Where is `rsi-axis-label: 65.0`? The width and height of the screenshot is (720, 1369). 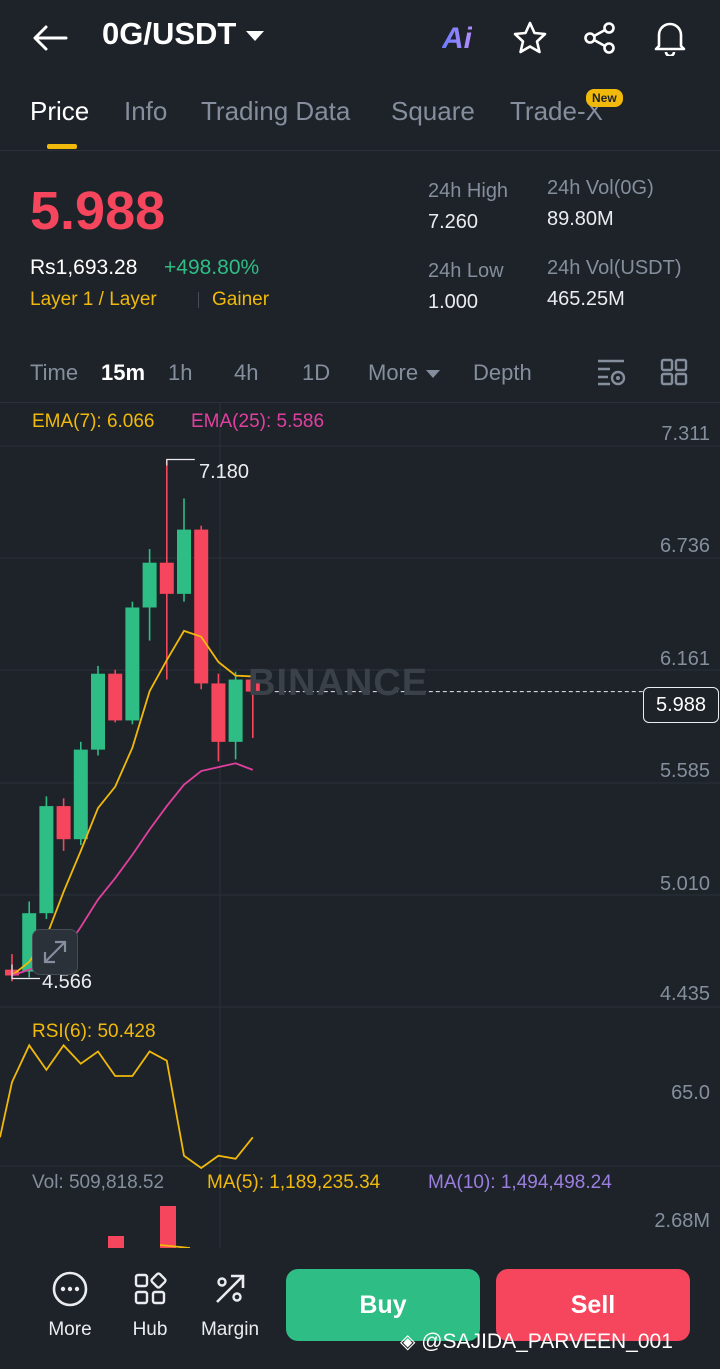 rsi-axis-label: 65.0 is located at coordinates (690, 1093).